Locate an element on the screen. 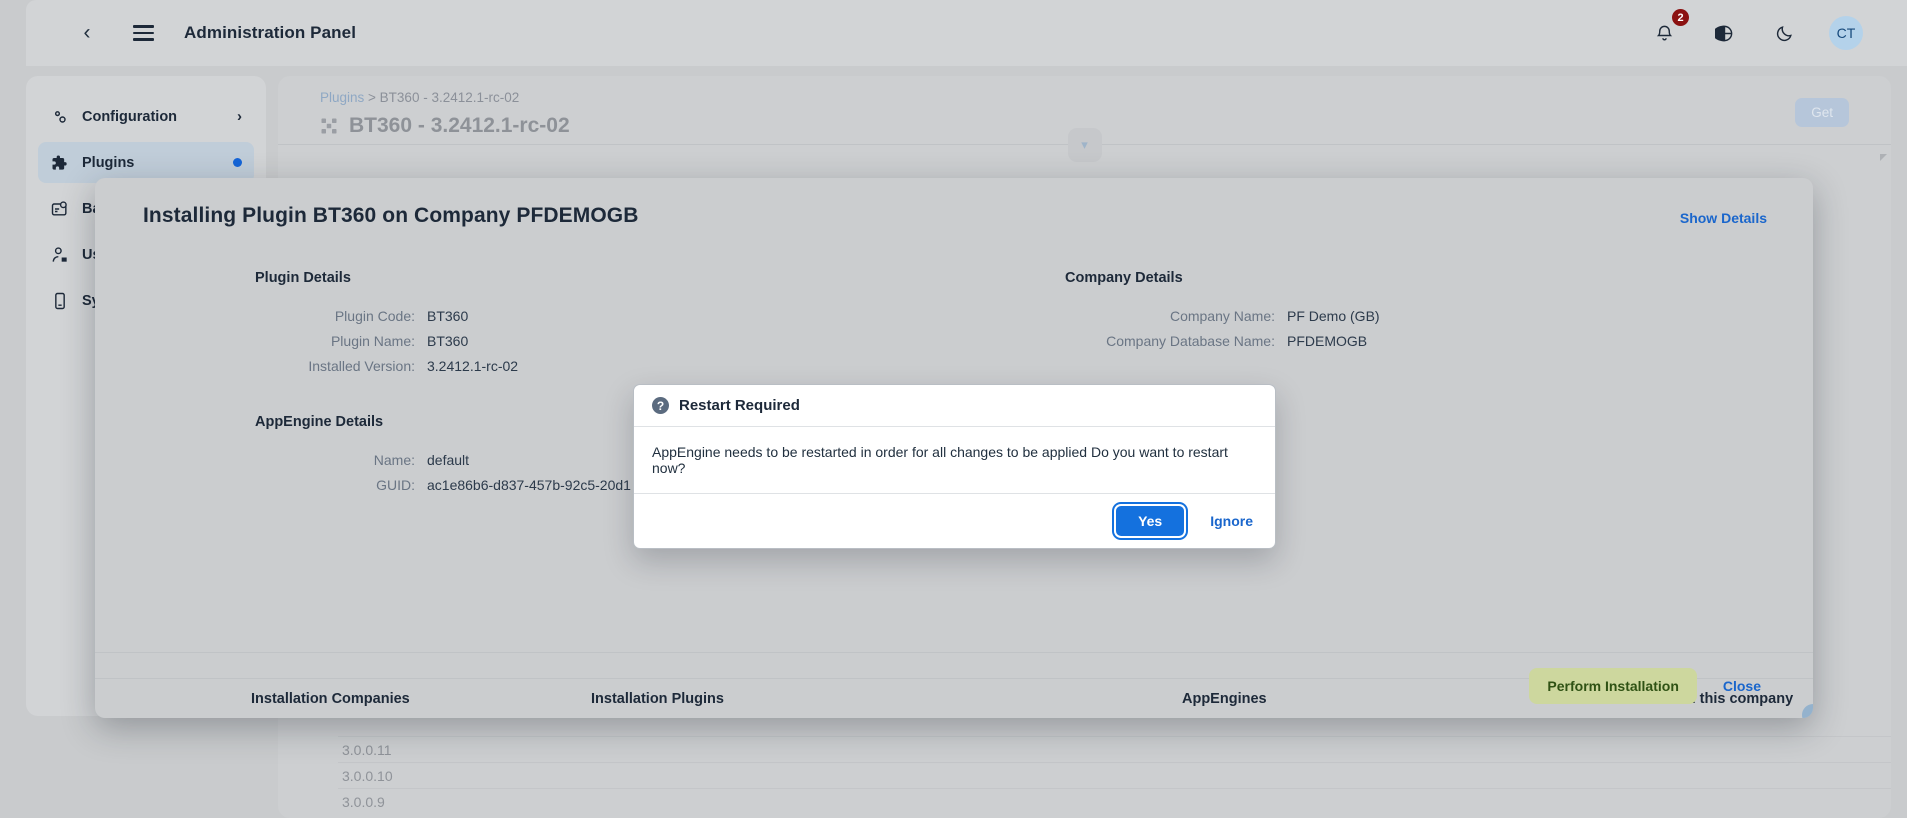  page-title: Administration Panel is located at coordinates (270, 32).